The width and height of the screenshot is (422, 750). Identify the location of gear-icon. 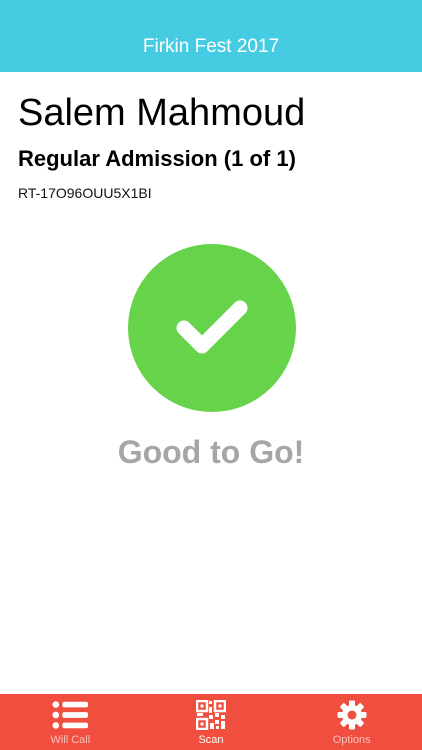
(352, 715).